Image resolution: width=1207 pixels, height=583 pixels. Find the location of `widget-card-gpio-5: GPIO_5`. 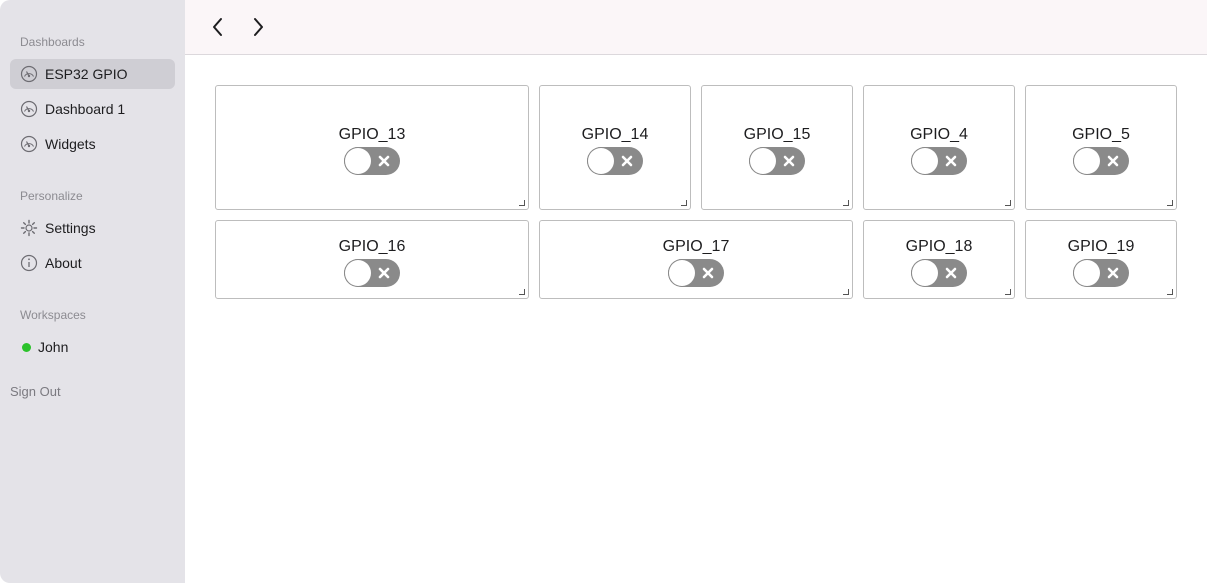

widget-card-gpio-5: GPIO_5 is located at coordinates (1101, 147).